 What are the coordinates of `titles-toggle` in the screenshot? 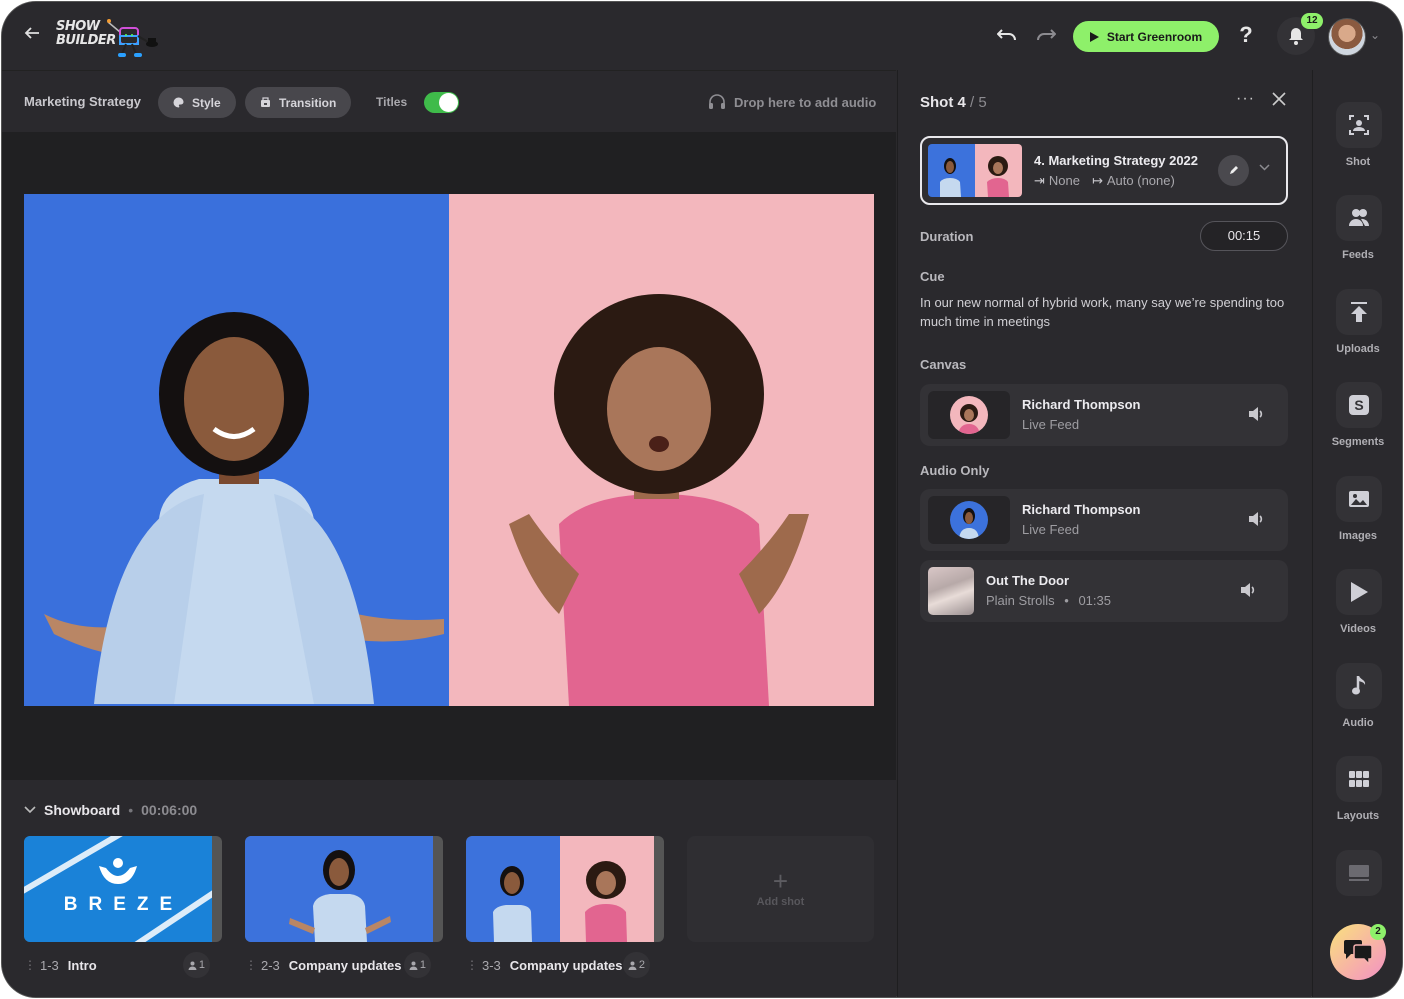 It's located at (441, 102).